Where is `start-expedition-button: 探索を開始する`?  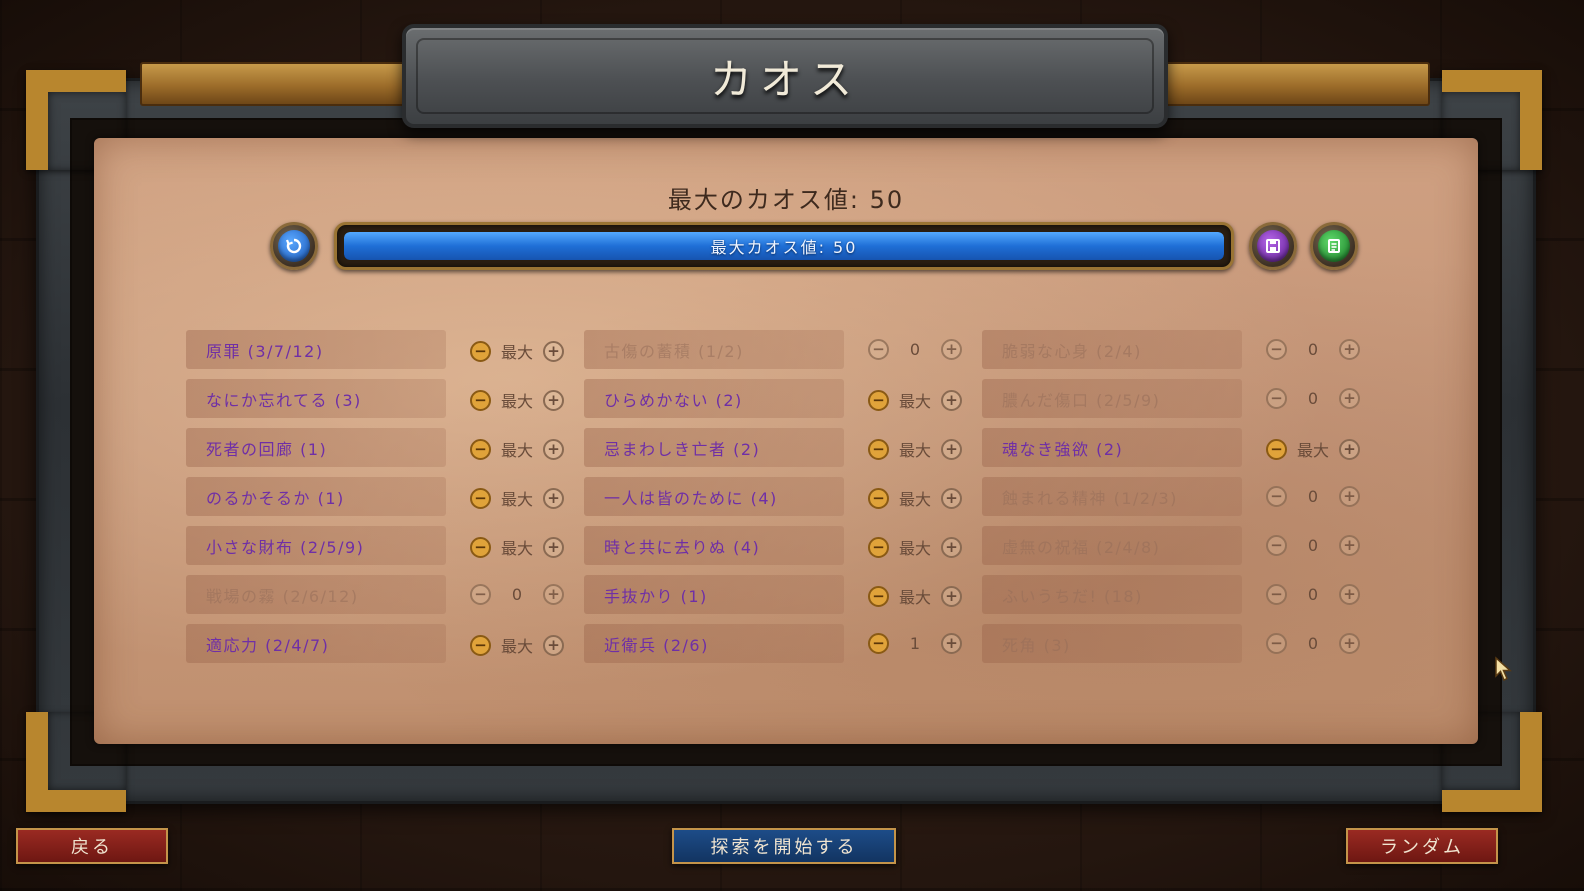 start-expedition-button: 探索を開始する is located at coordinates (784, 846).